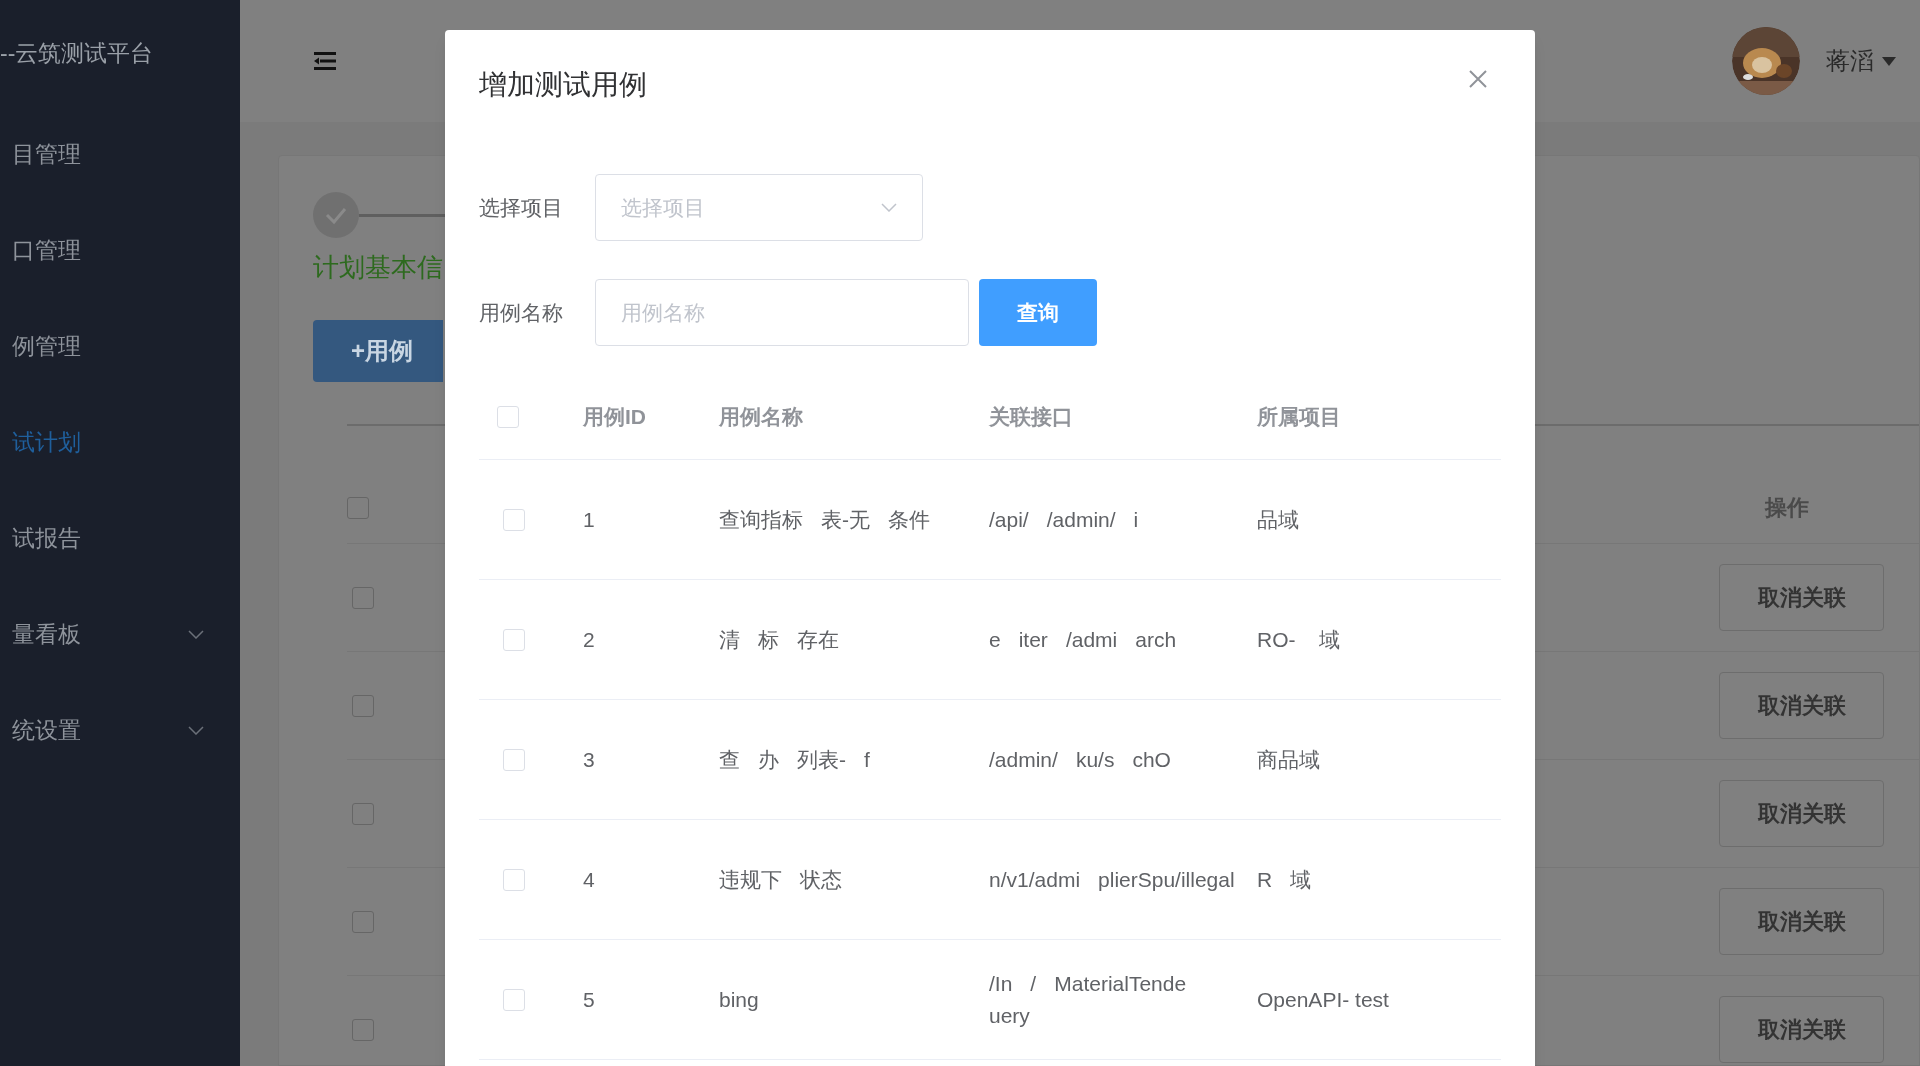 This screenshot has width=1920, height=1066. What do you see at coordinates (1035, 879) in the screenshot?
I see `table-cell-text: n/v1/admi` at bounding box center [1035, 879].